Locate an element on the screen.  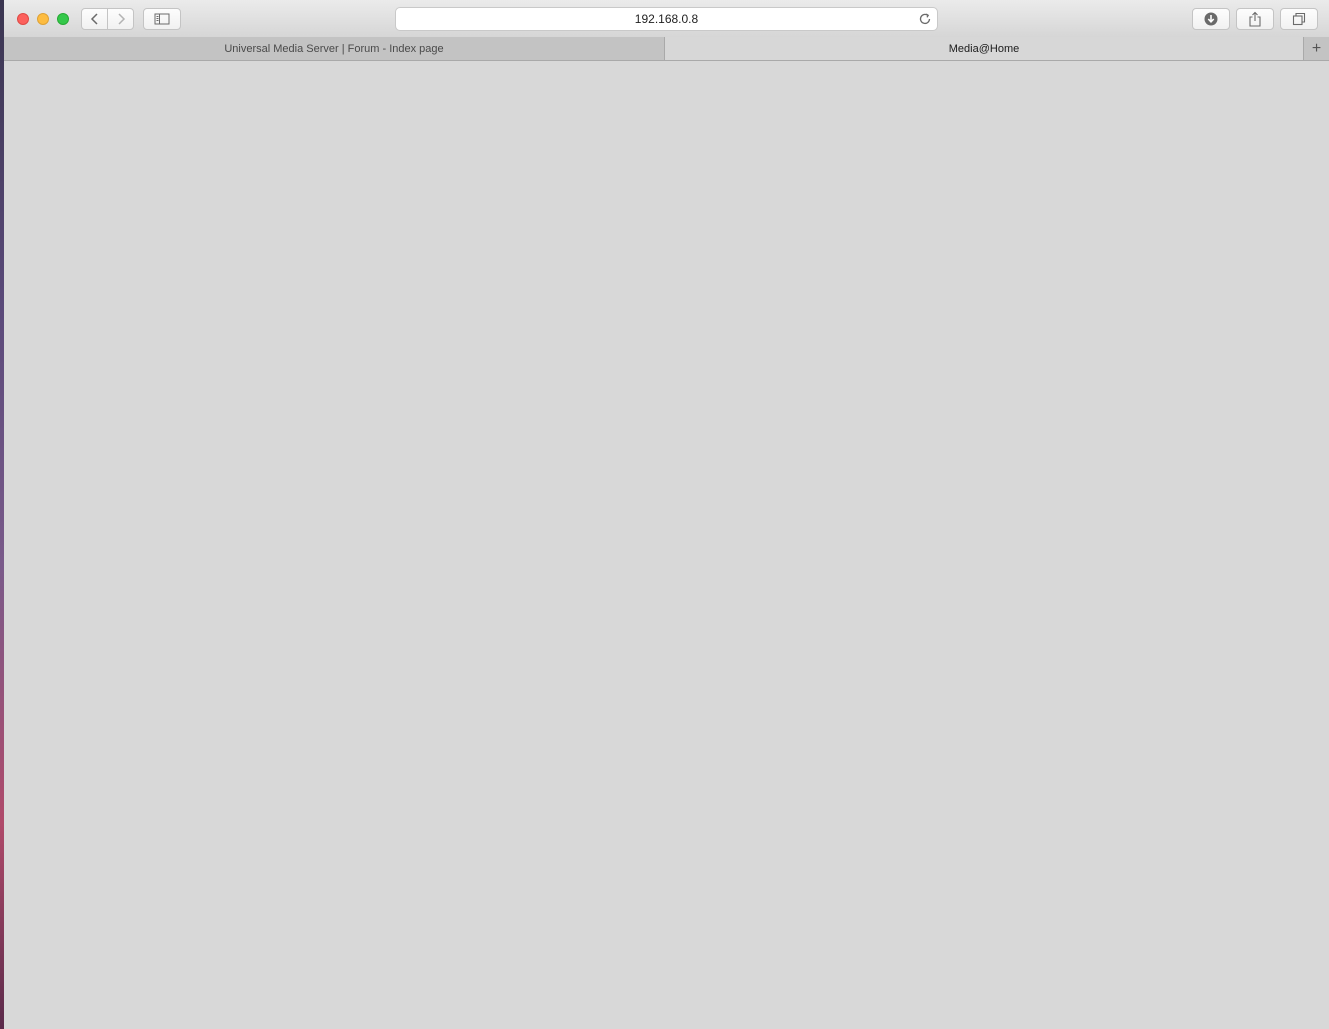
url-text: 192.168.0.8 is located at coordinates (666, 19).